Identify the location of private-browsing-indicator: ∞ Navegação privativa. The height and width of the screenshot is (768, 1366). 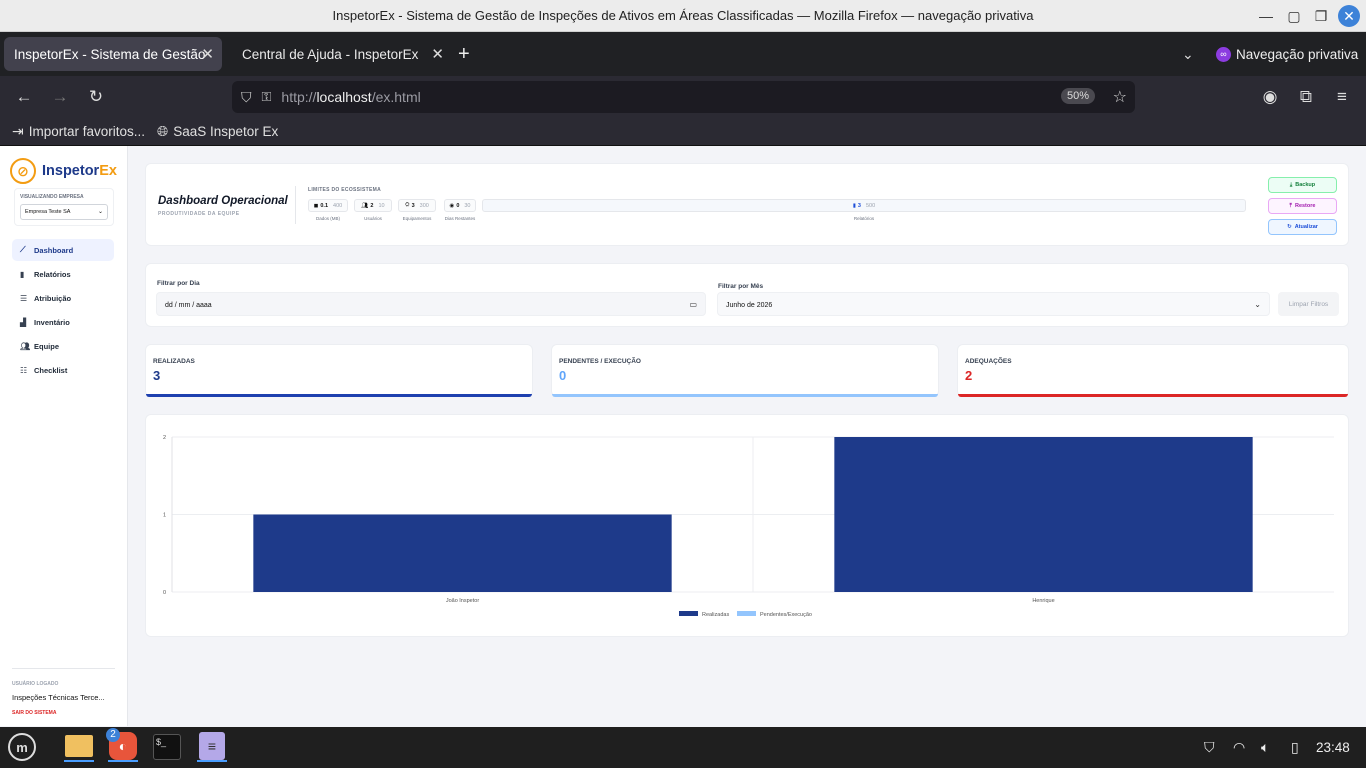
(1287, 54).